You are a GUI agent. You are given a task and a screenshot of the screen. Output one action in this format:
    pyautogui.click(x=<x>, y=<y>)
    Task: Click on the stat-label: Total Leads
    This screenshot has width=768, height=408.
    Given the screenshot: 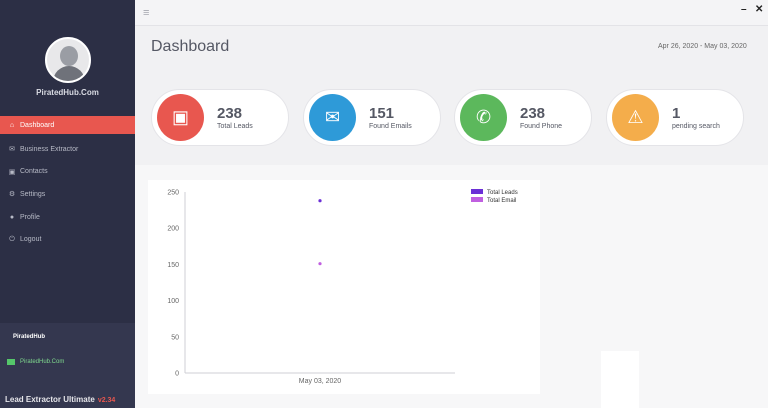 What is the action you would take?
    pyautogui.click(x=235, y=126)
    